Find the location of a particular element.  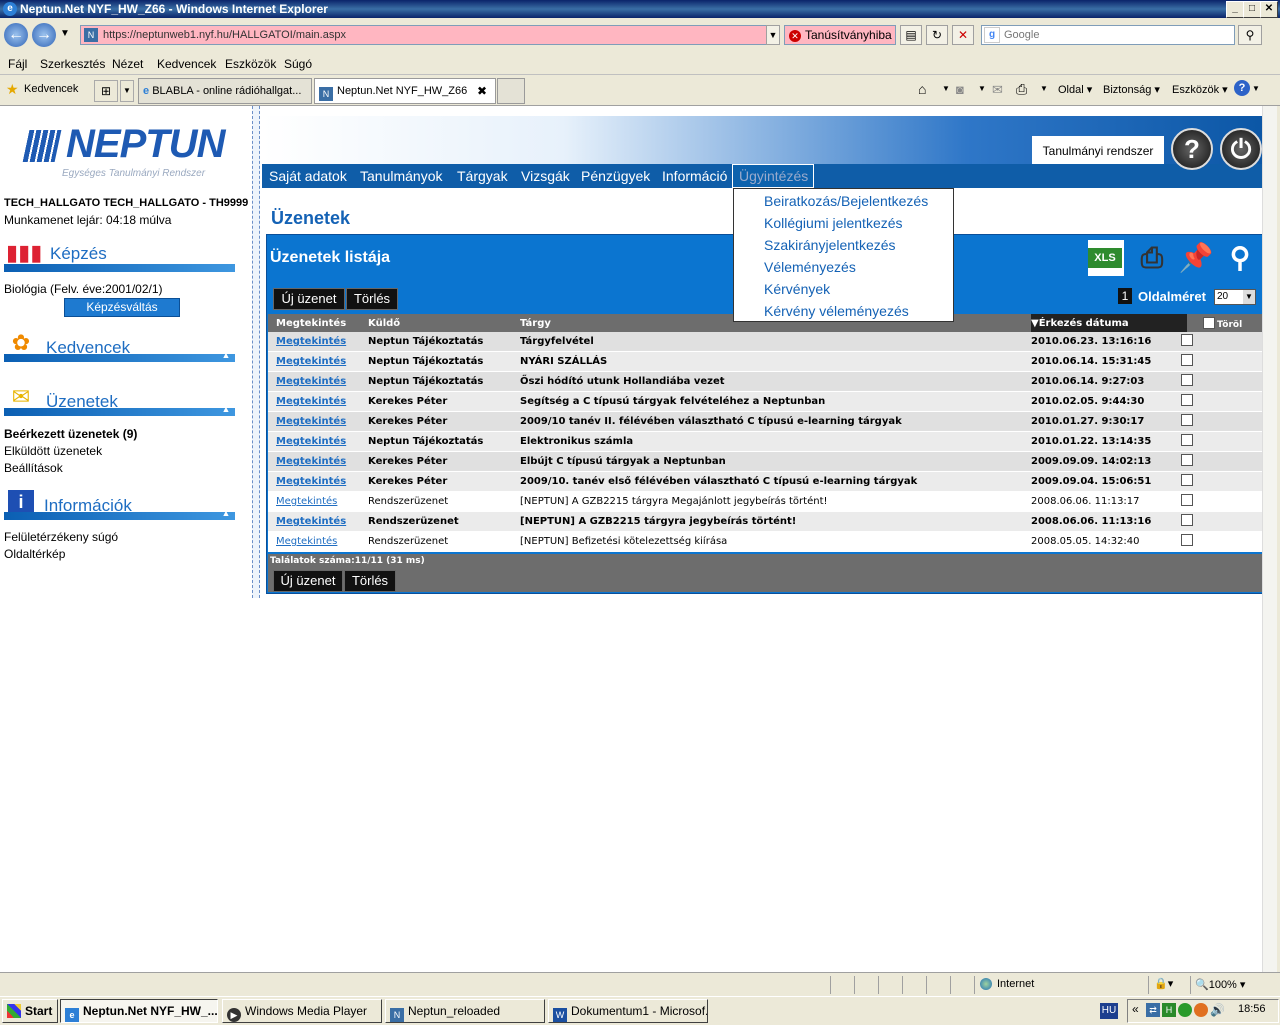

export-xls-icon: XLS is located at coordinates (1106, 258).